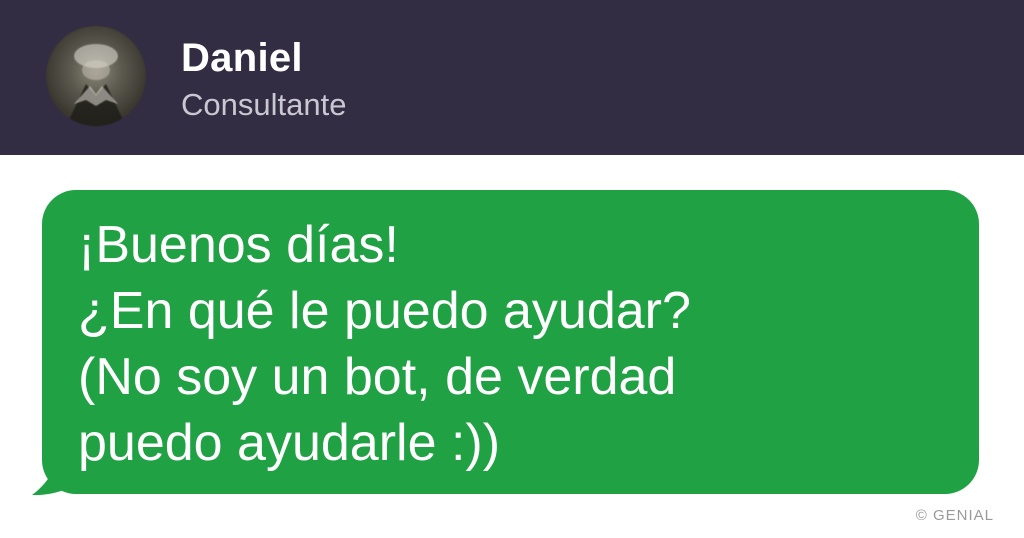 This screenshot has height=538, width=1024. I want to click on avatar, so click(96, 76).